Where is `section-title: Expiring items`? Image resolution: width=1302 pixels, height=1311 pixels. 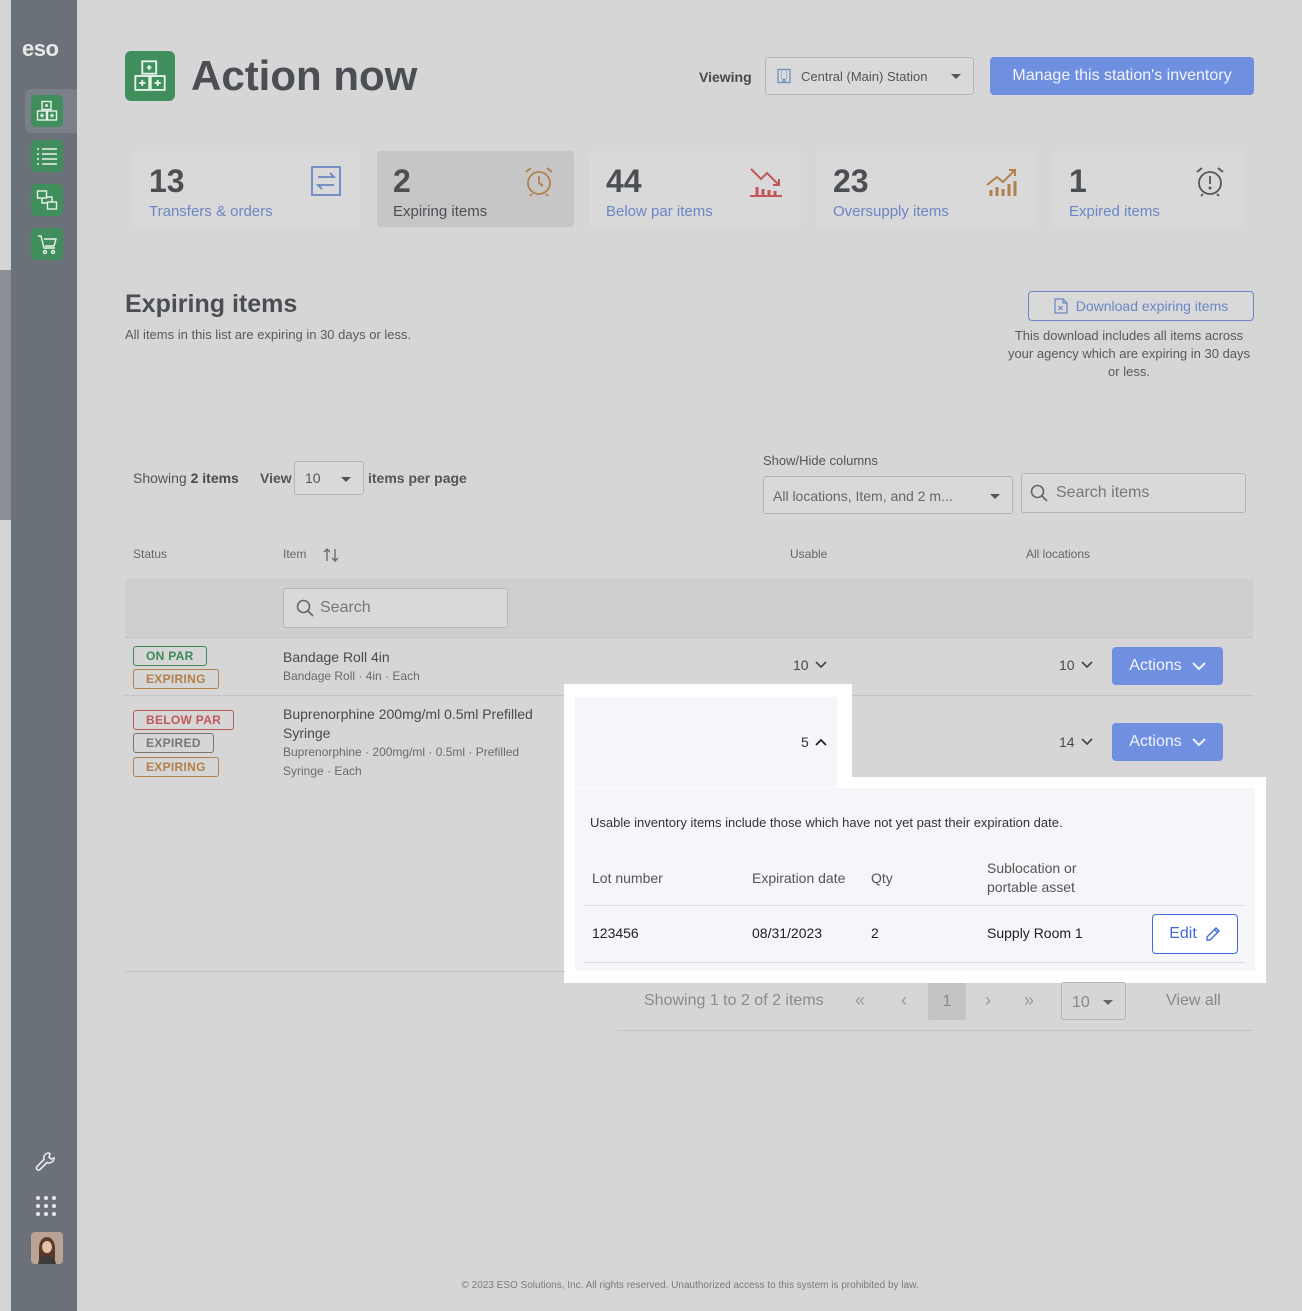
section-title: Expiring items is located at coordinates (211, 304).